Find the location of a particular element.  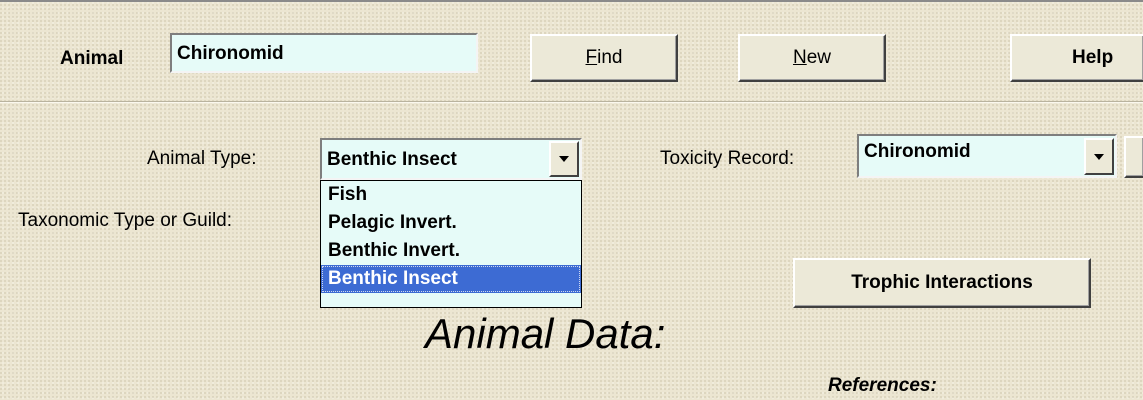

animal-type-dropdown-arrow is located at coordinates (564, 159).